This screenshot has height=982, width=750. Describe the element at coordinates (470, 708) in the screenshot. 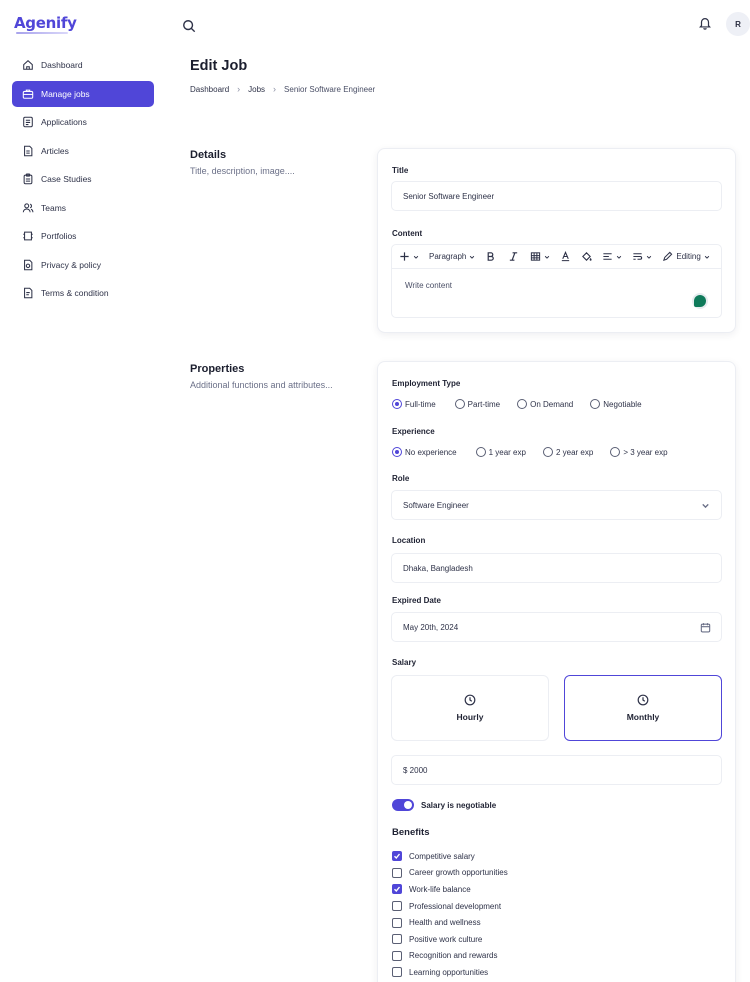

I see `salary-hourly-option: Hourly` at that location.